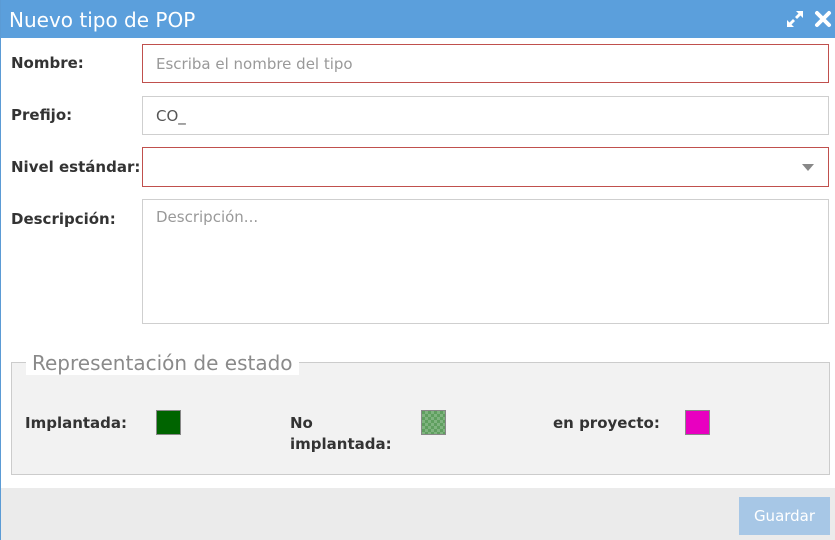 This screenshot has width=835, height=540. Describe the element at coordinates (808, 167) in the screenshot. I see `chevron-down-icon` at that location.